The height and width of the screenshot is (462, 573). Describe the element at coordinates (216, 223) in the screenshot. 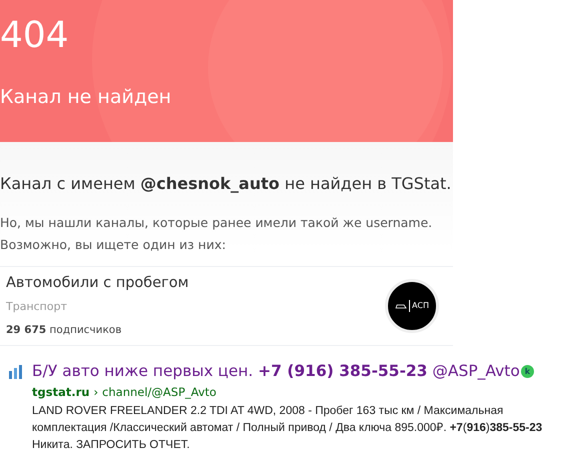

I see `hint-text: Но, мы нашли каналы, которые ранее имели такой же username.` at that location.